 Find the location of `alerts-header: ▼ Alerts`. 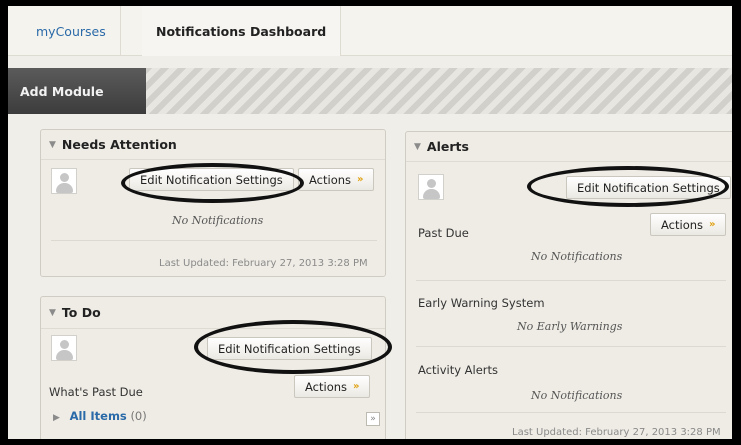

alerts-header: ▼ Alerts is located at coordinates (569, 147).